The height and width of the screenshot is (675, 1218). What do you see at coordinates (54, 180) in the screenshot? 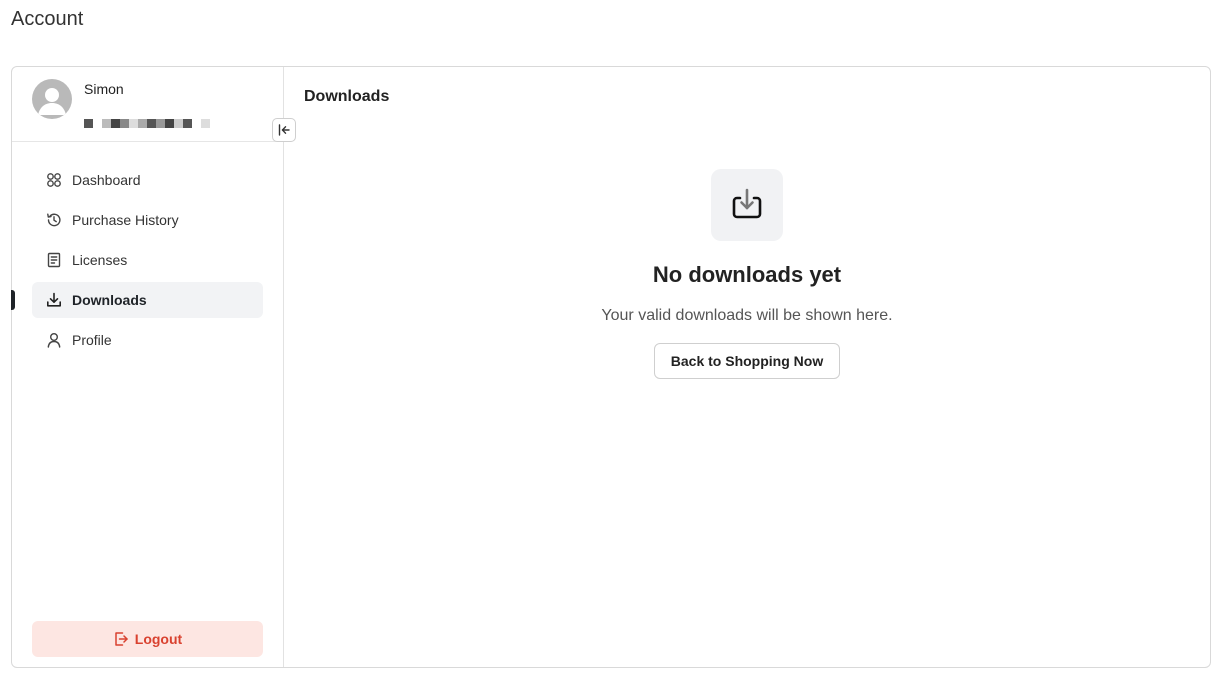
I see `dashboard-grid-icon` at bounding box center [54, 180].